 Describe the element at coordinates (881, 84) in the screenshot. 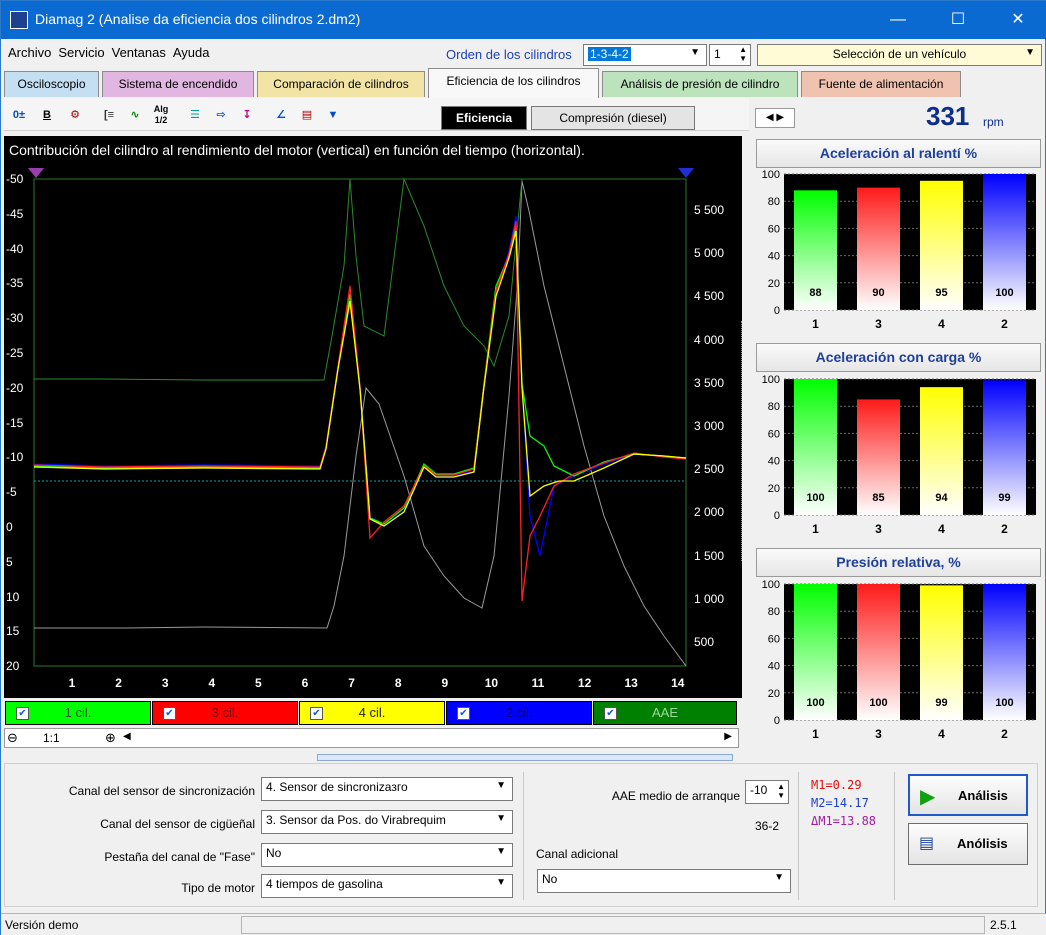

I see `tab-fuente-alimentacion: Fuente de alimentación` at that location.